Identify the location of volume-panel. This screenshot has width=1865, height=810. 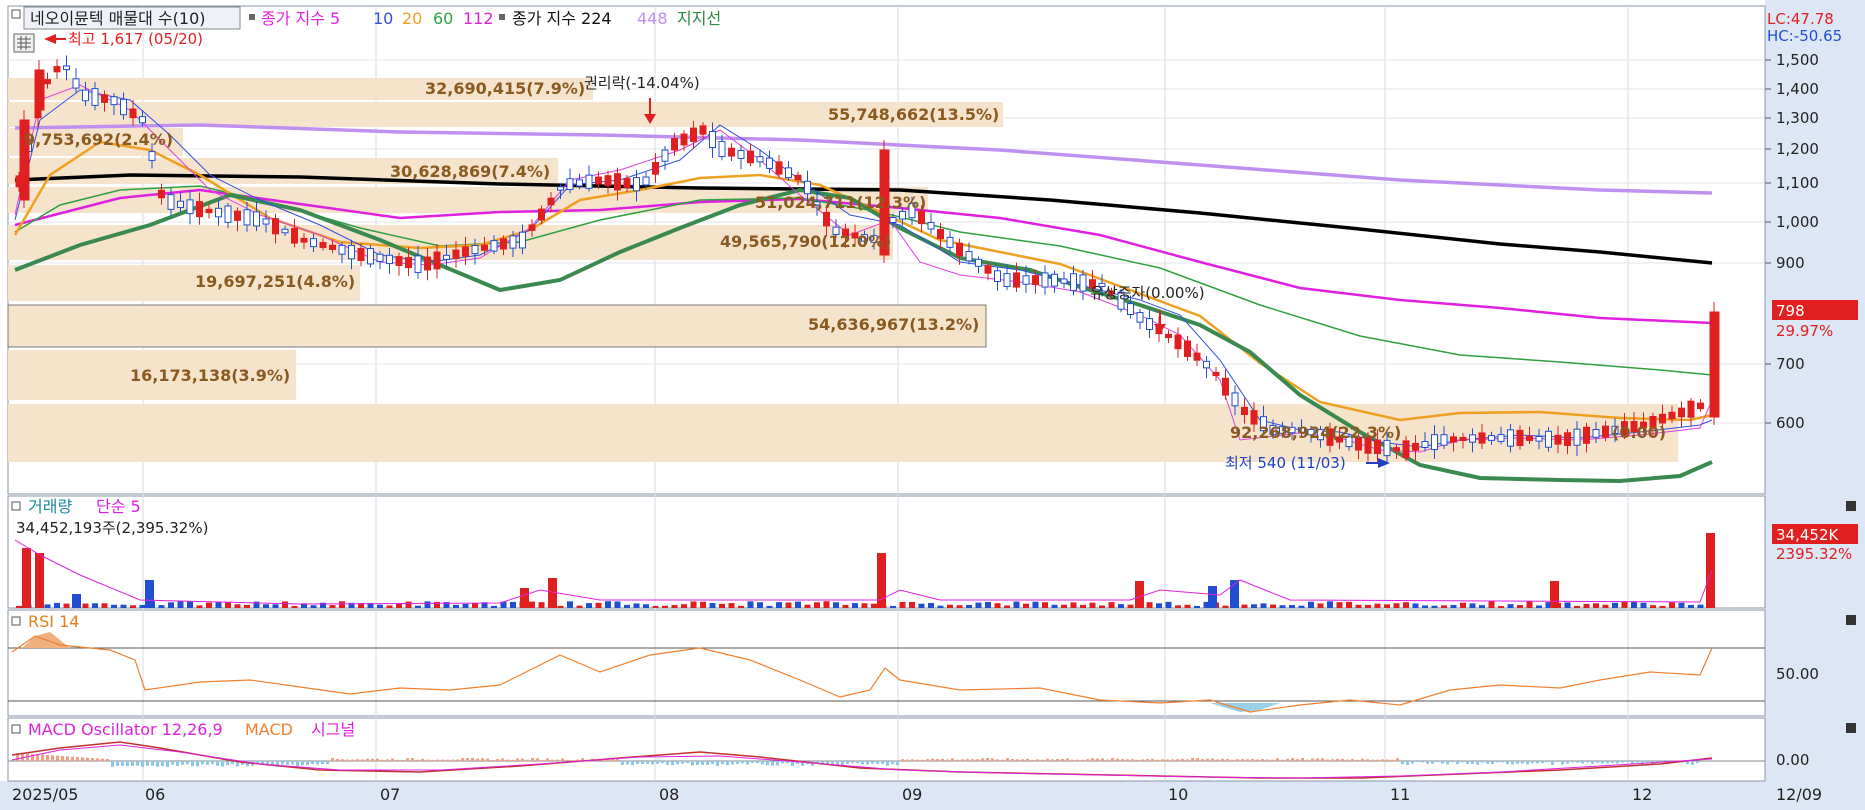
(886, 552).